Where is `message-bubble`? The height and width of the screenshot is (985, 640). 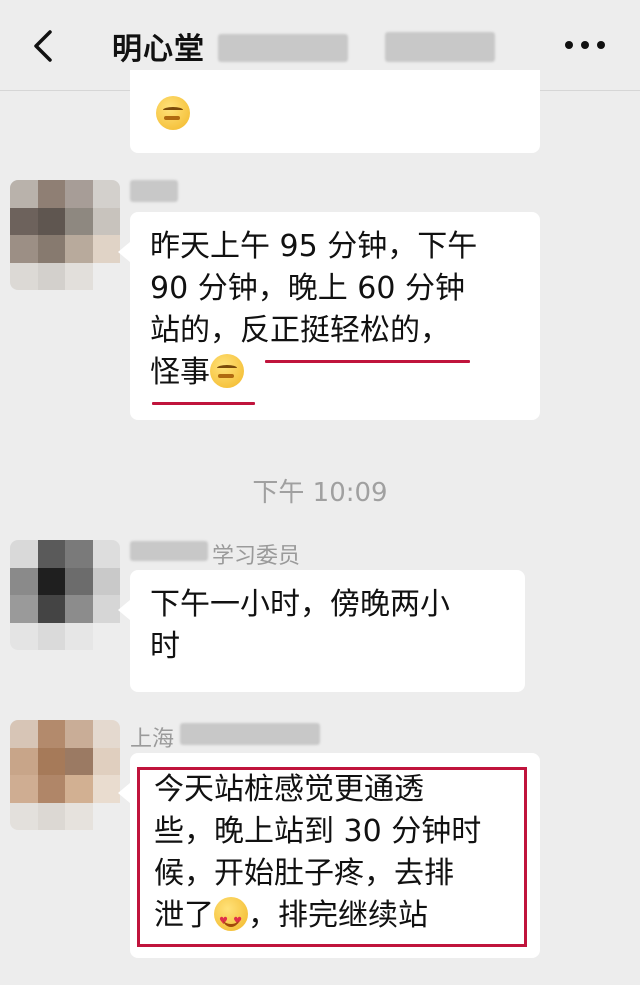
message-bubble is located at coordinates (335, 111).